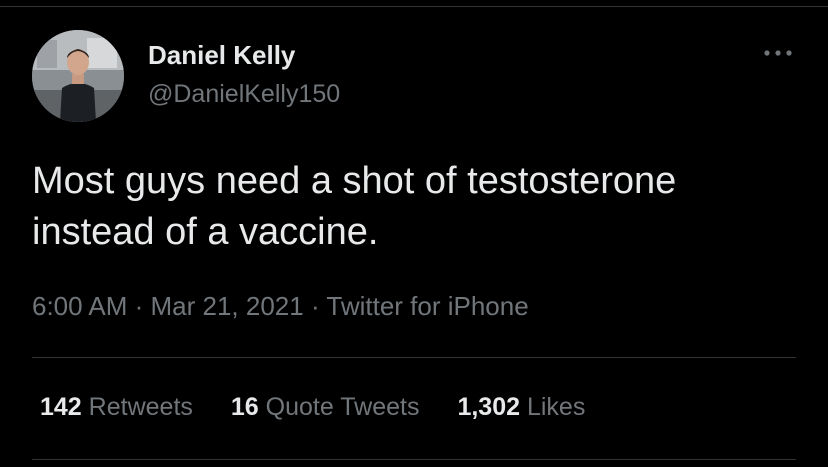 The height and width of the screenshot is (467, 828). I want to click on retweets-stat: 142 Retweets, so click(116, 407).